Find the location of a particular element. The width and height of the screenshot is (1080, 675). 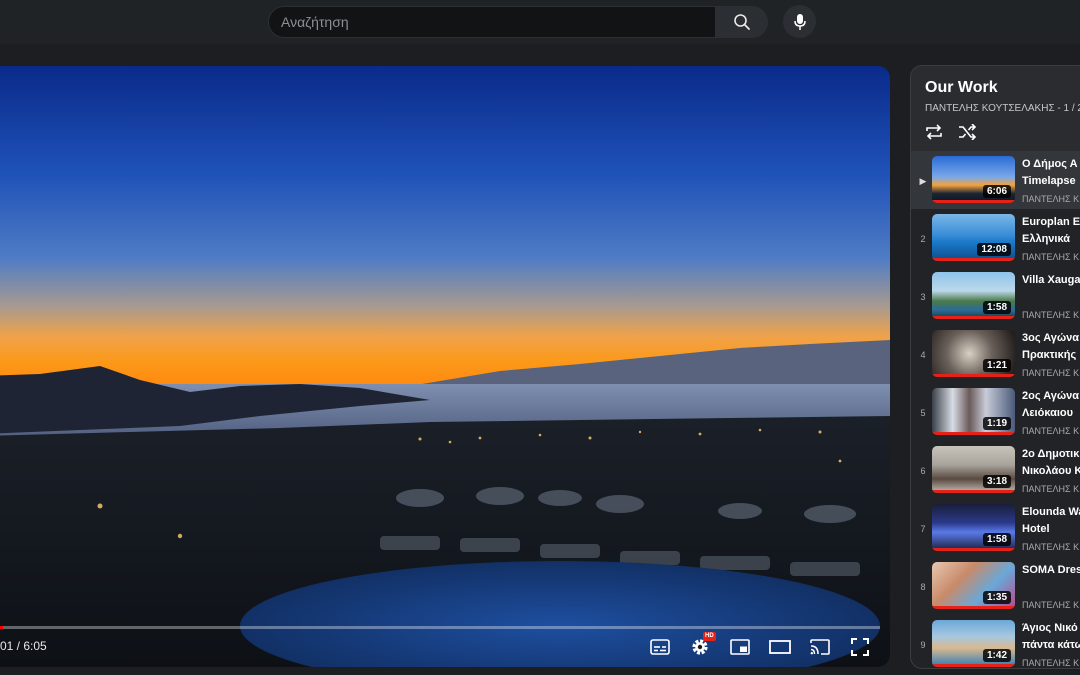

video-title-line-1: Ο Δήμος Α is located at coordinates (1050, 164).